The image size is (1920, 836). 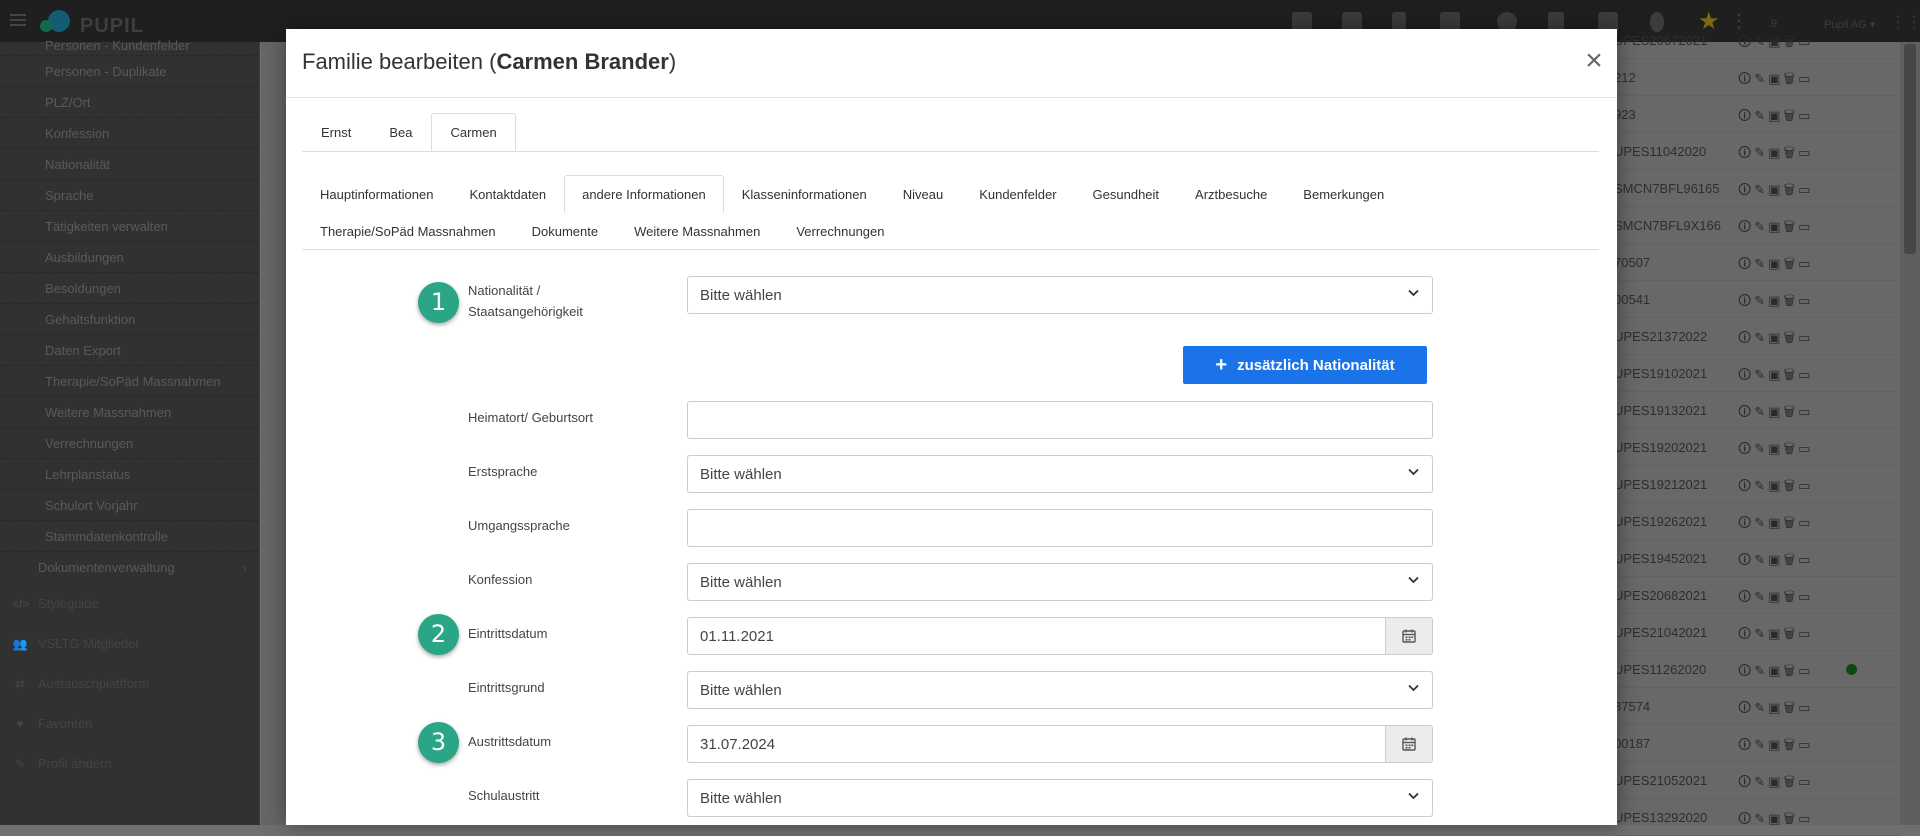 I want to click on sidebar-subitem: Lehrplanstatus, so click(x=129, y=474).